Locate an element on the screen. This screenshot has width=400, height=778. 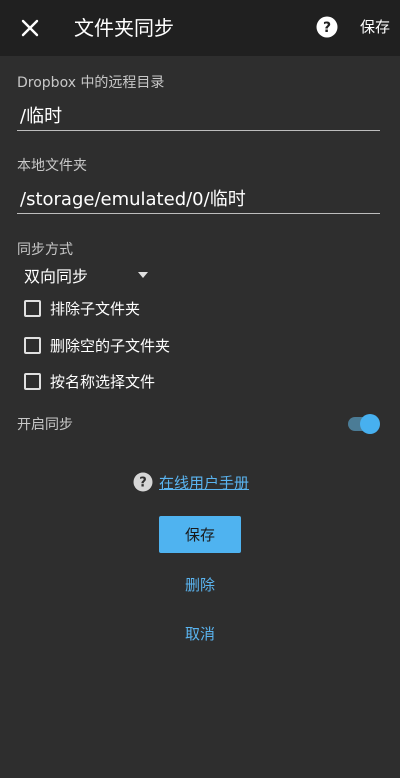
help-button: ? is located at coordinates (327, 27).